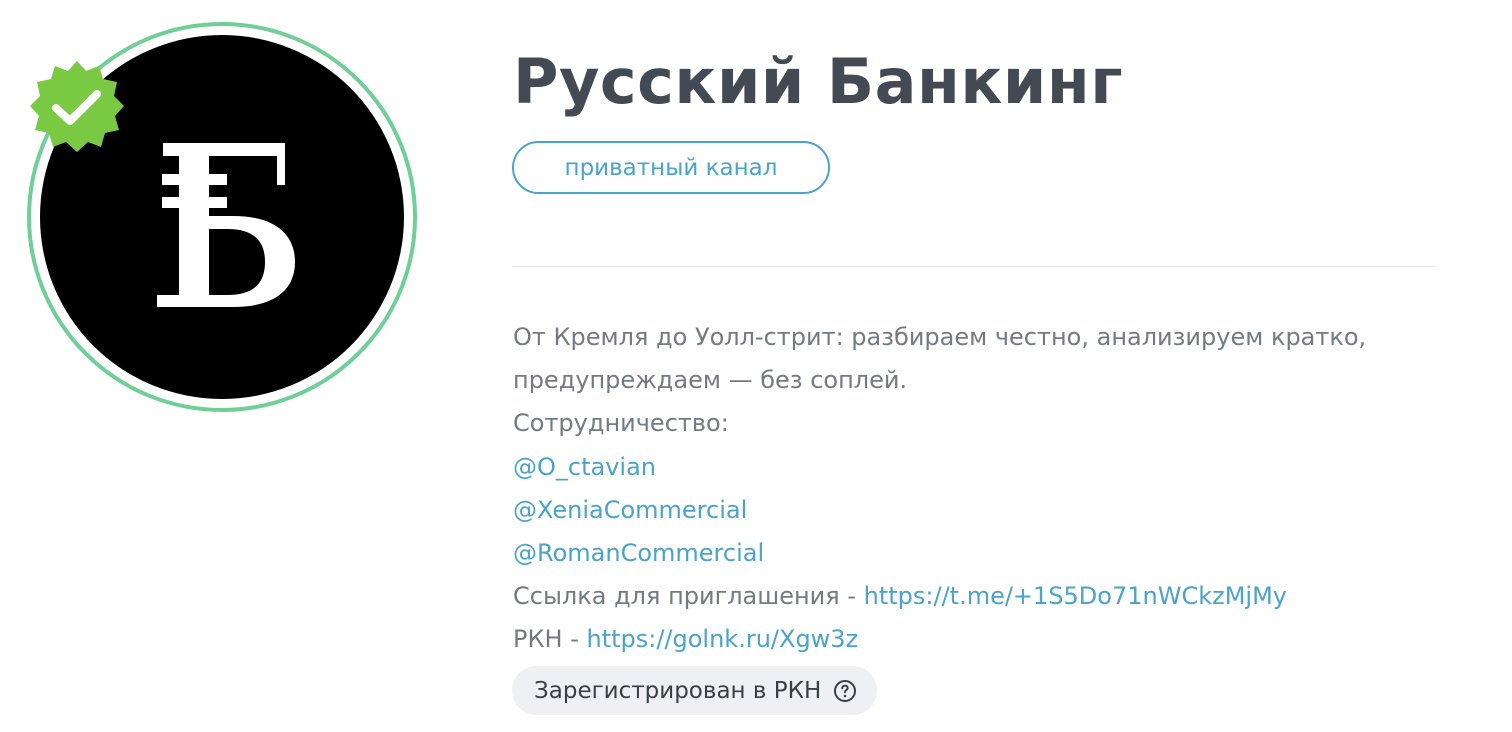 The width and height of the screenshot is (1512, 732). What do you see at coordinates (550, 639) in the screenshot?
I see `rkn-label: РКН -` at bounding box center [550, 639].